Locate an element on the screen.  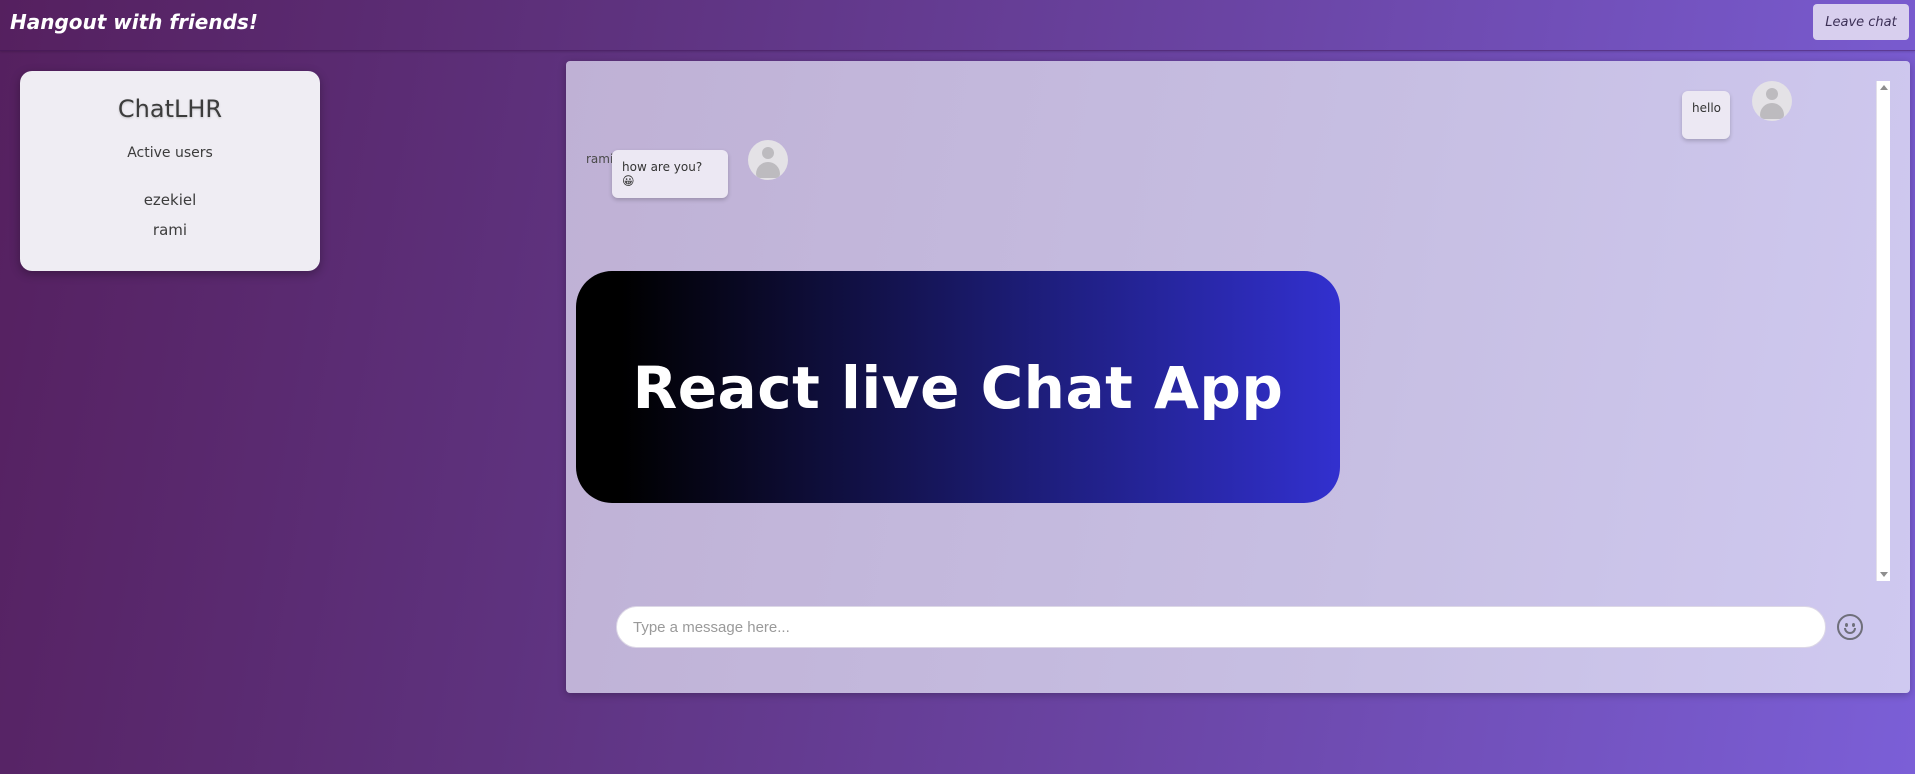
message-text: how are you? 😀 is located at coordinates (662, 174).